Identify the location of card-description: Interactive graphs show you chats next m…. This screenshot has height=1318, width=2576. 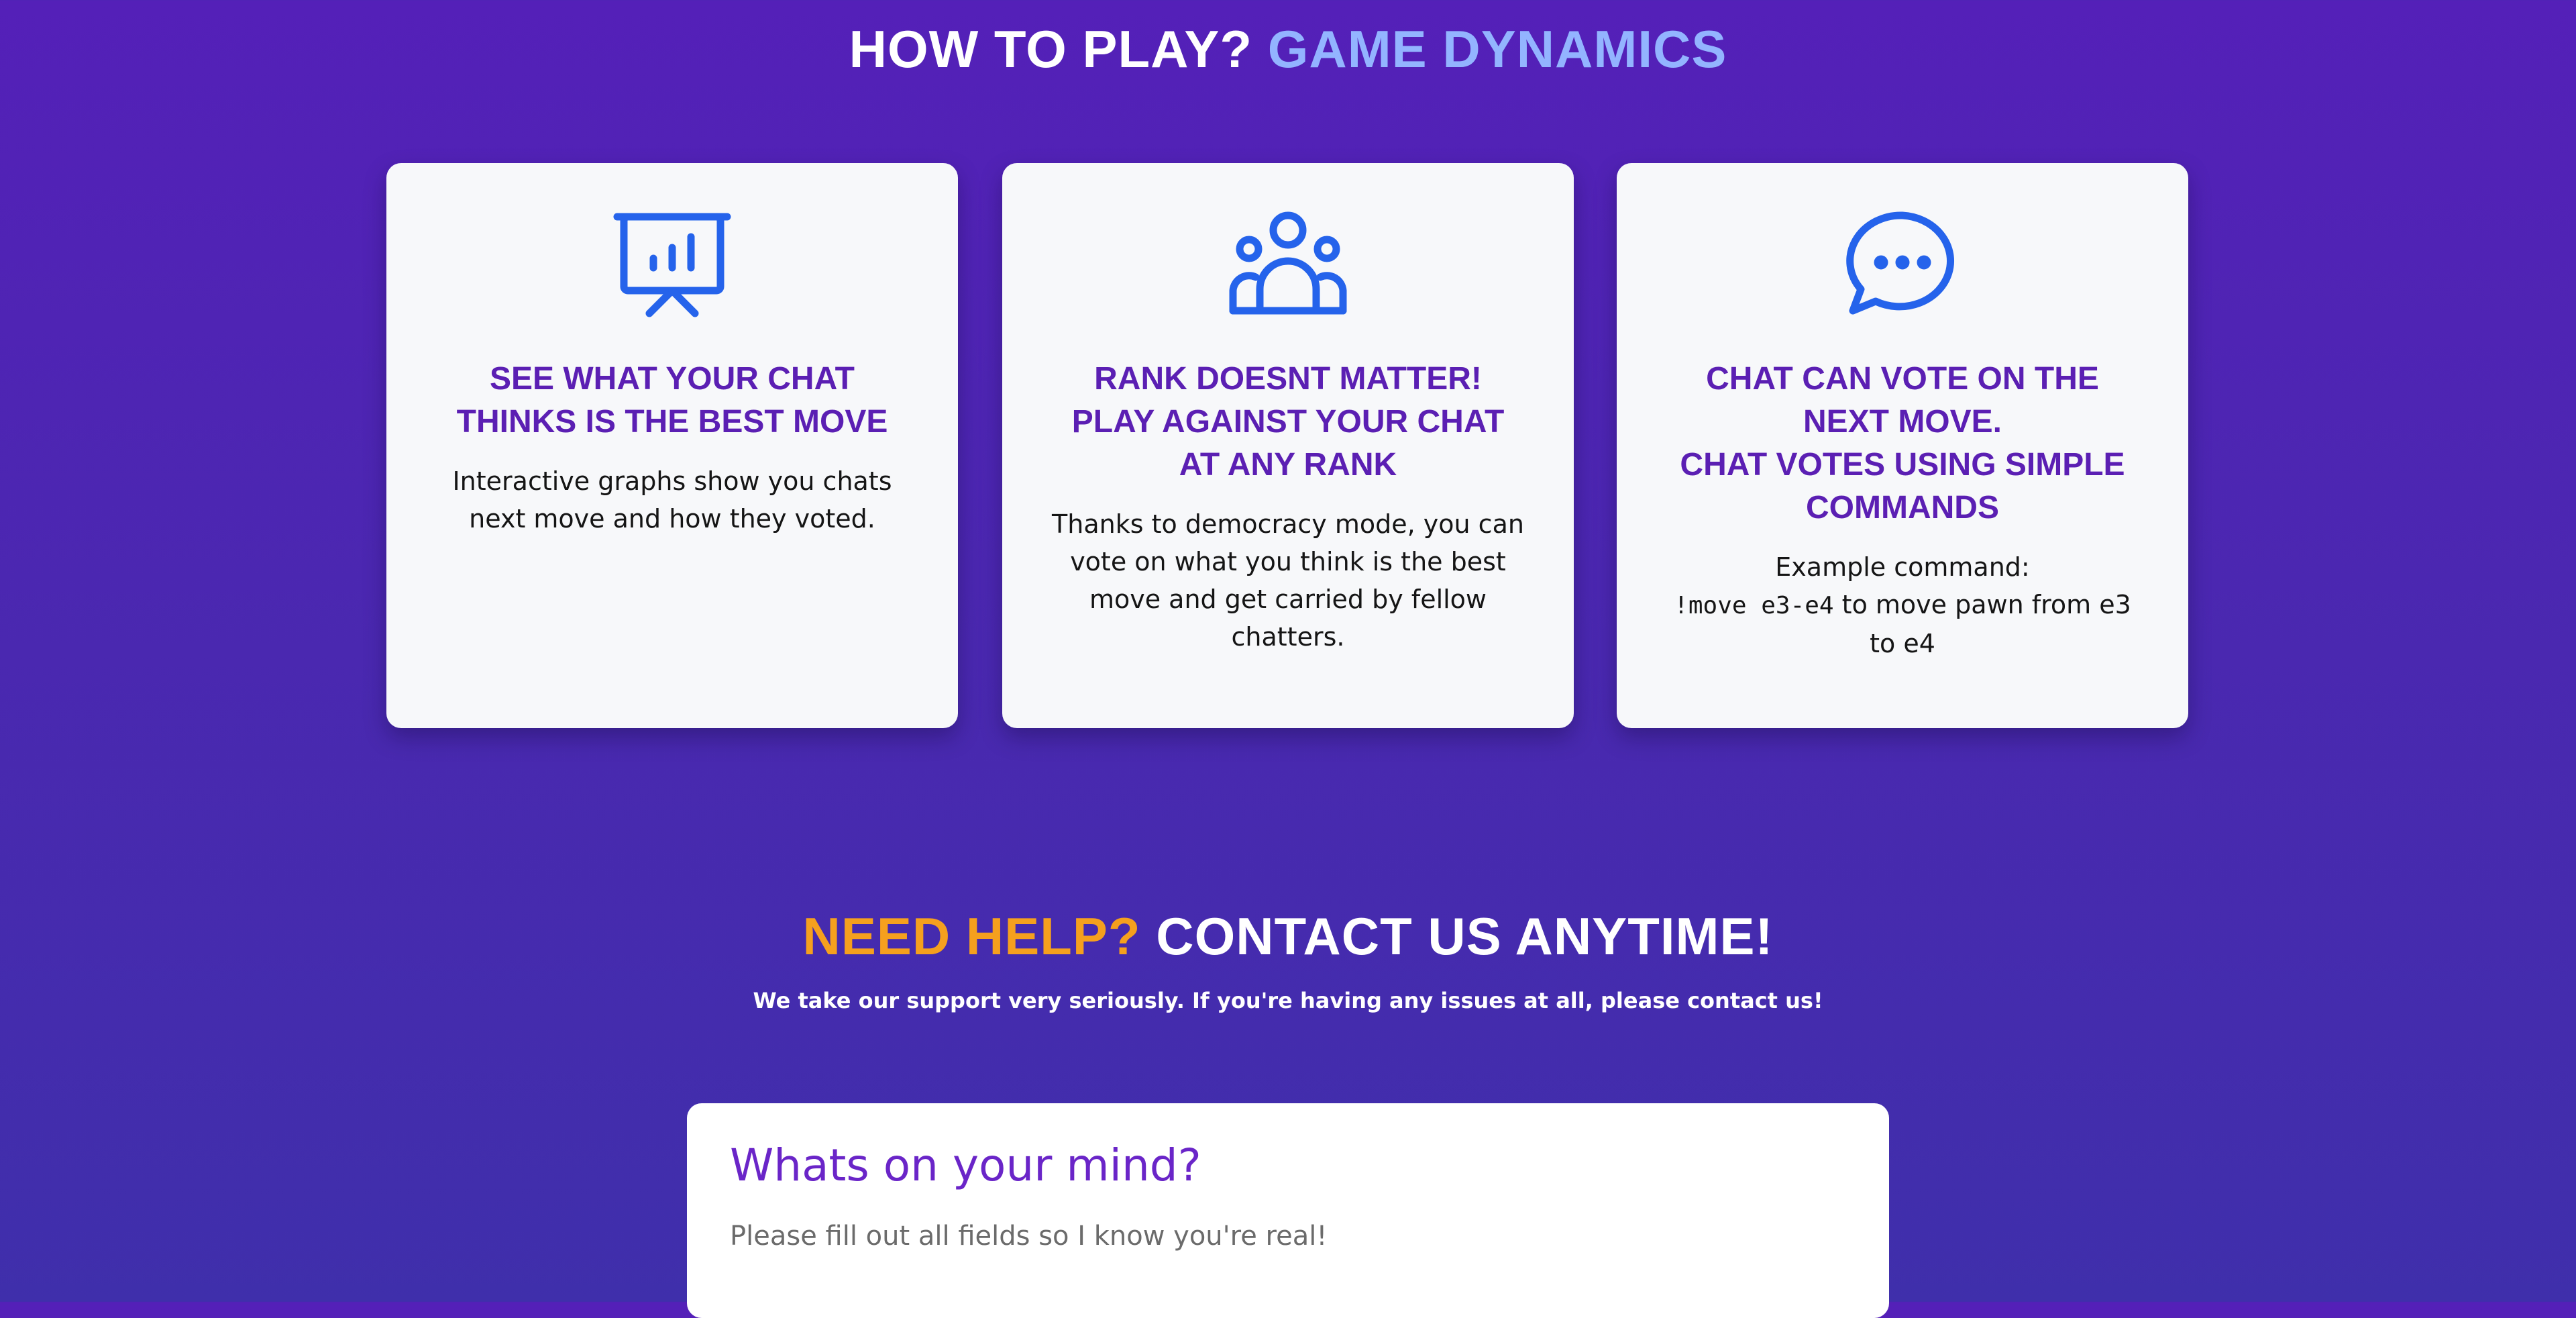
(672, 500).